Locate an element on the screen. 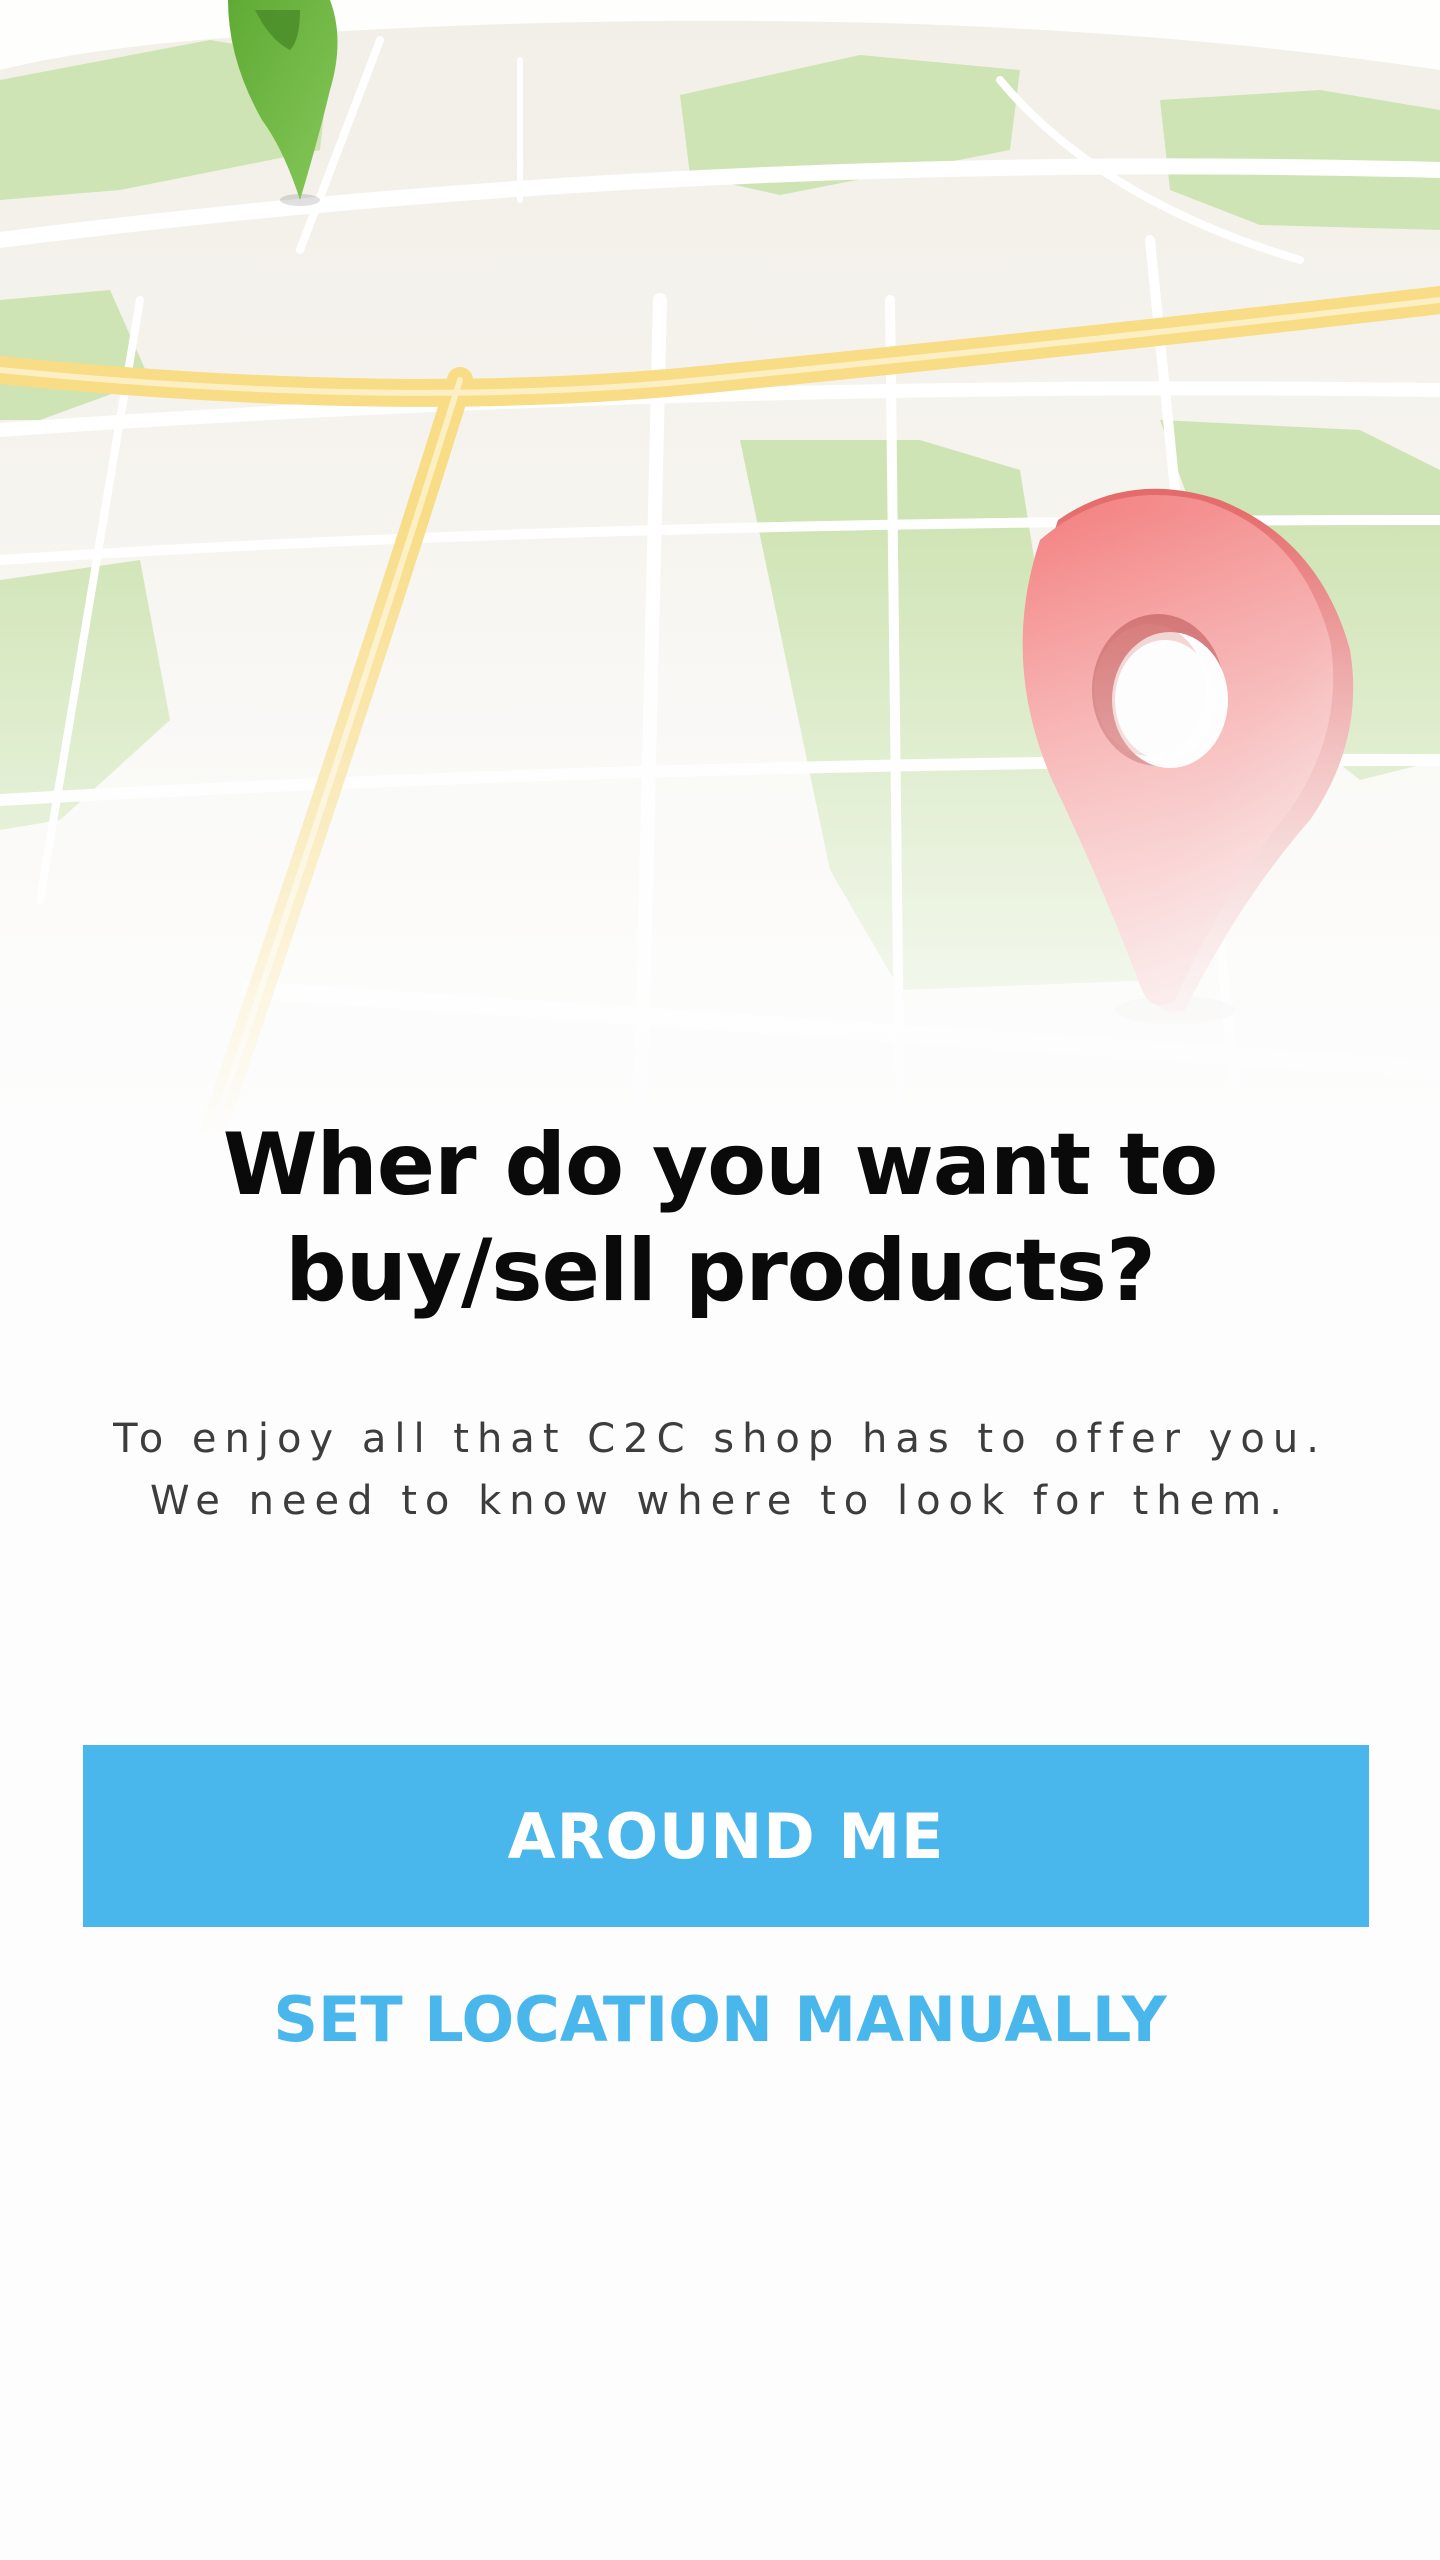 This screenshot has height=2560, width=1440. page-title-line-1: Wher do you want to is located at coordinates (720, 1165).